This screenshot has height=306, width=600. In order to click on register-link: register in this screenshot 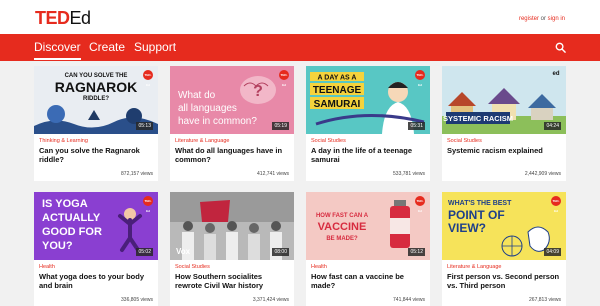, I will do `click(529, 19)`.